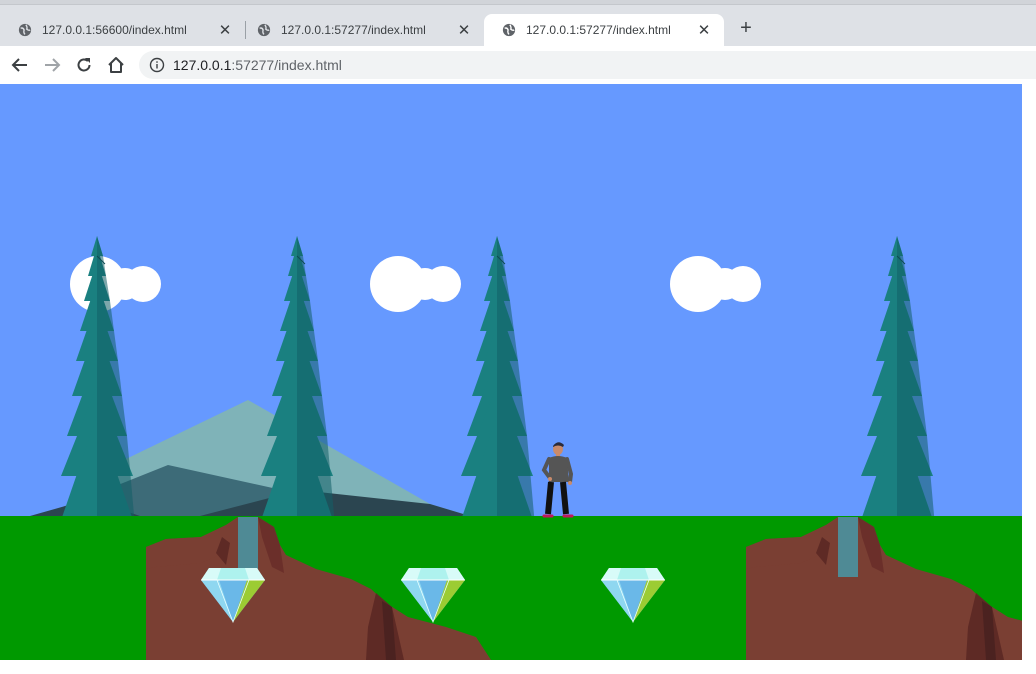  I want to click on home-button, so click(116, 65).